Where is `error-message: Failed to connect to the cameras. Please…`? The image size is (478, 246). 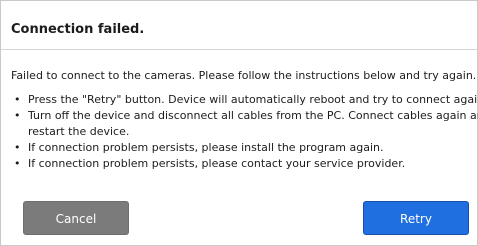
error-message: Failed to connect to the cameras. Please… is located at coordinates (244, 75).